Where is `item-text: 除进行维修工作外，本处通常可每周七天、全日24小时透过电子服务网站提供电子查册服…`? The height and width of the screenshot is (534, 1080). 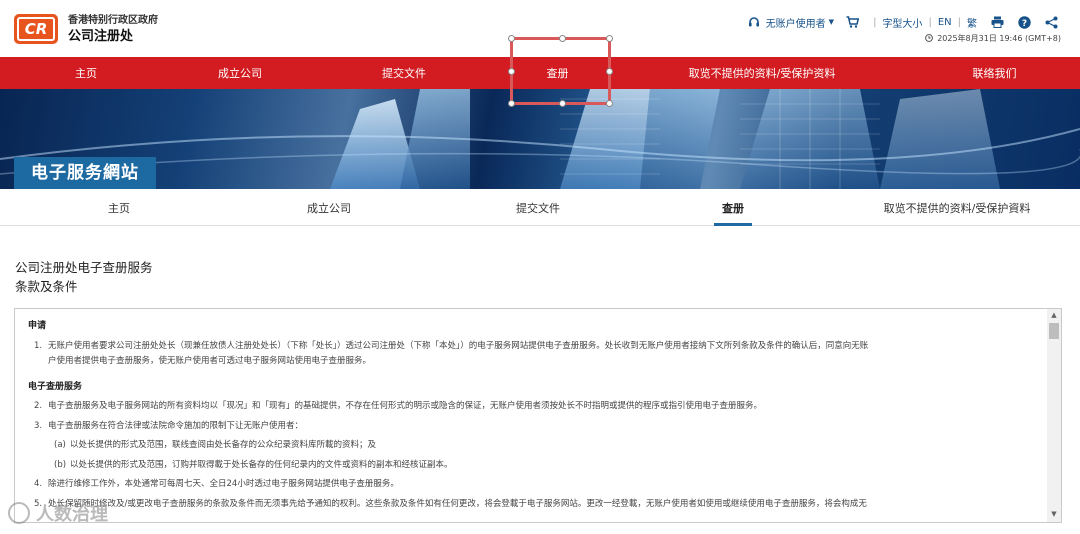
item-text: 除进行维修工作外，本处通常可每周七天、全日24小时透过电子服务网站提供电子查册服… is located at coordinates (223, 484).